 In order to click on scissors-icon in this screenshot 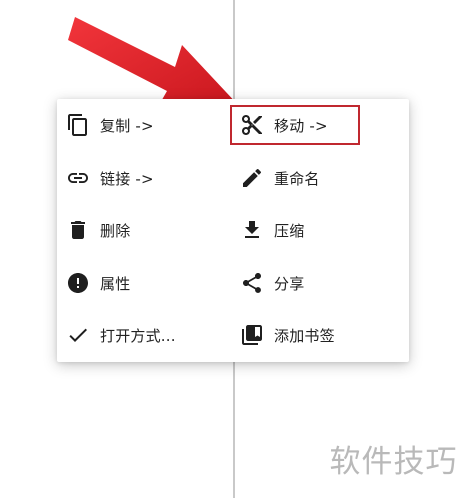, I will do `click(252, 125)`.